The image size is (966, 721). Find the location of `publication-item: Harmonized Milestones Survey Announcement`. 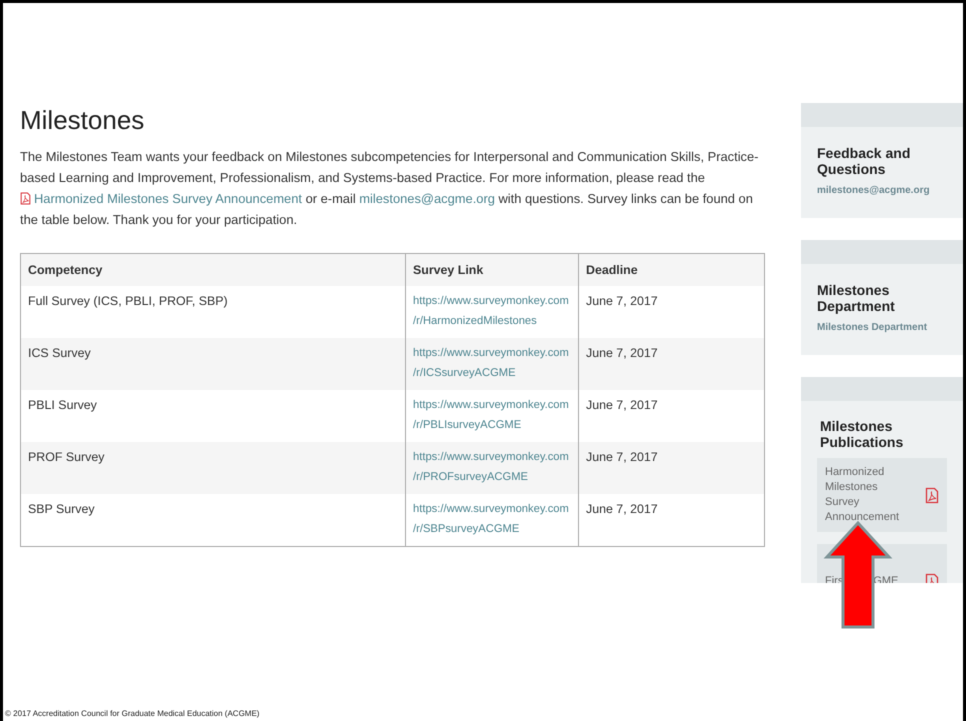

publication-item: Harmonized Milestones Survey Announcement is located at coordinates (882, 495).